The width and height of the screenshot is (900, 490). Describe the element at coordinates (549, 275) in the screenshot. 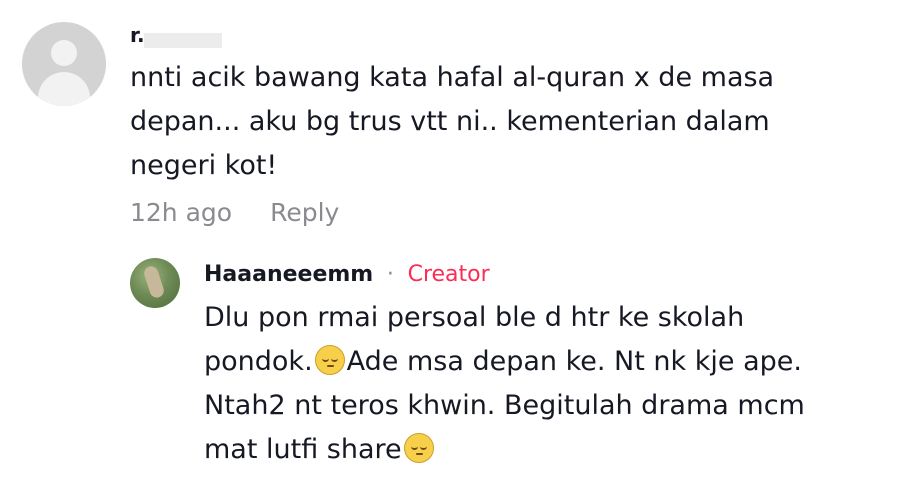

I see `reply-header: Haaaneeemm · Creator` at that location.